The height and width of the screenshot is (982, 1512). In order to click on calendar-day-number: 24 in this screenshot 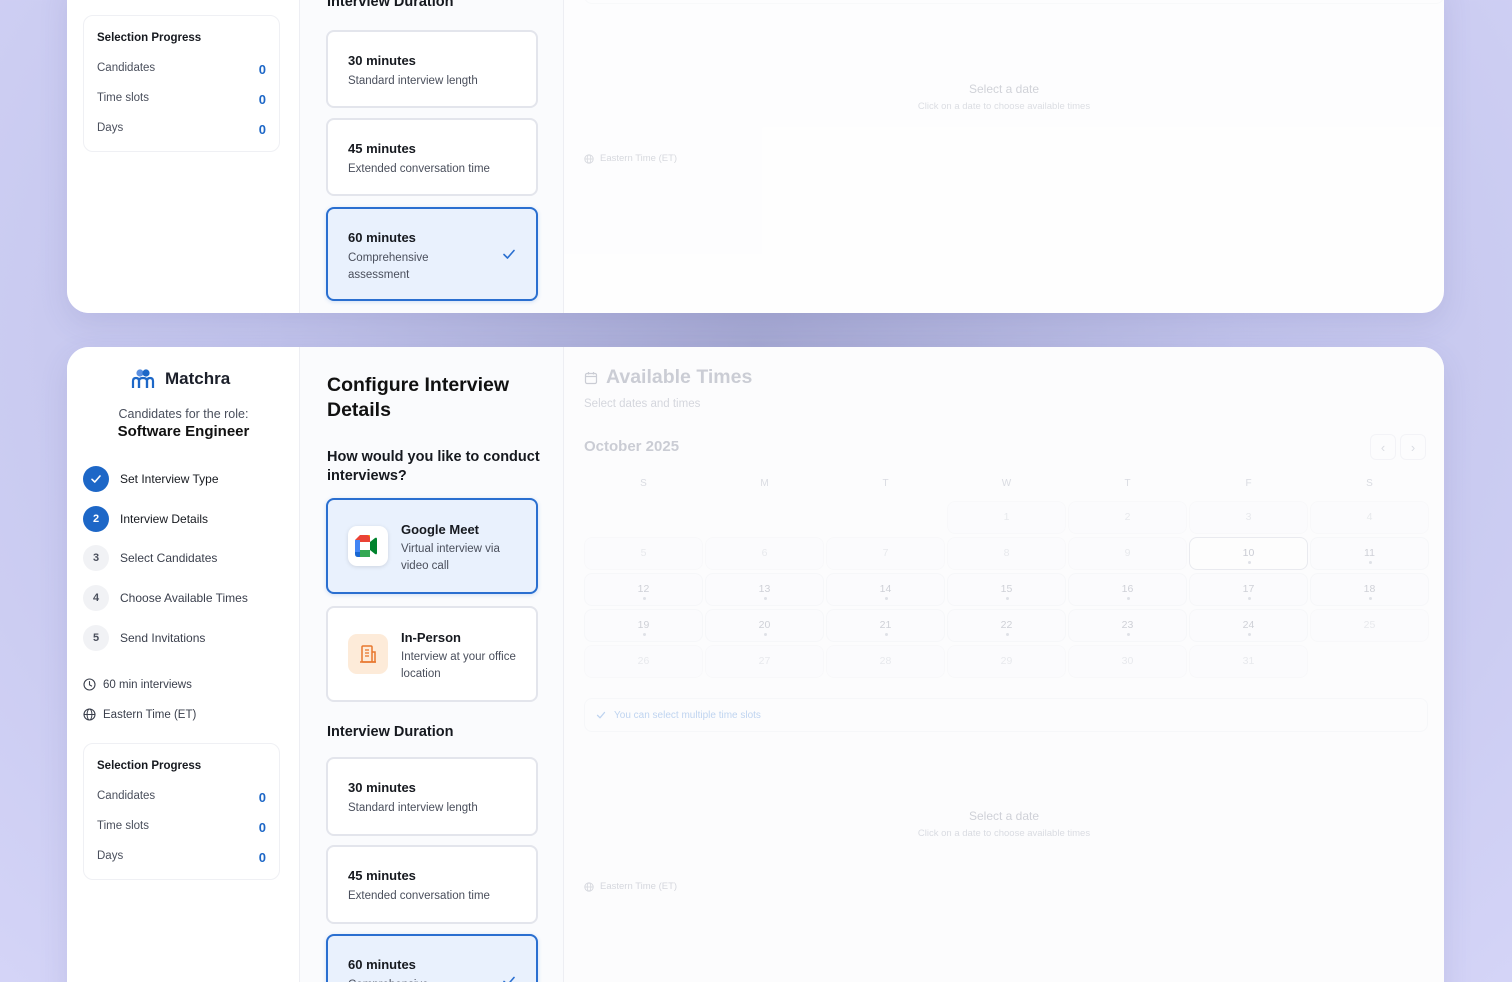, I will do `click(1248, 625)`.